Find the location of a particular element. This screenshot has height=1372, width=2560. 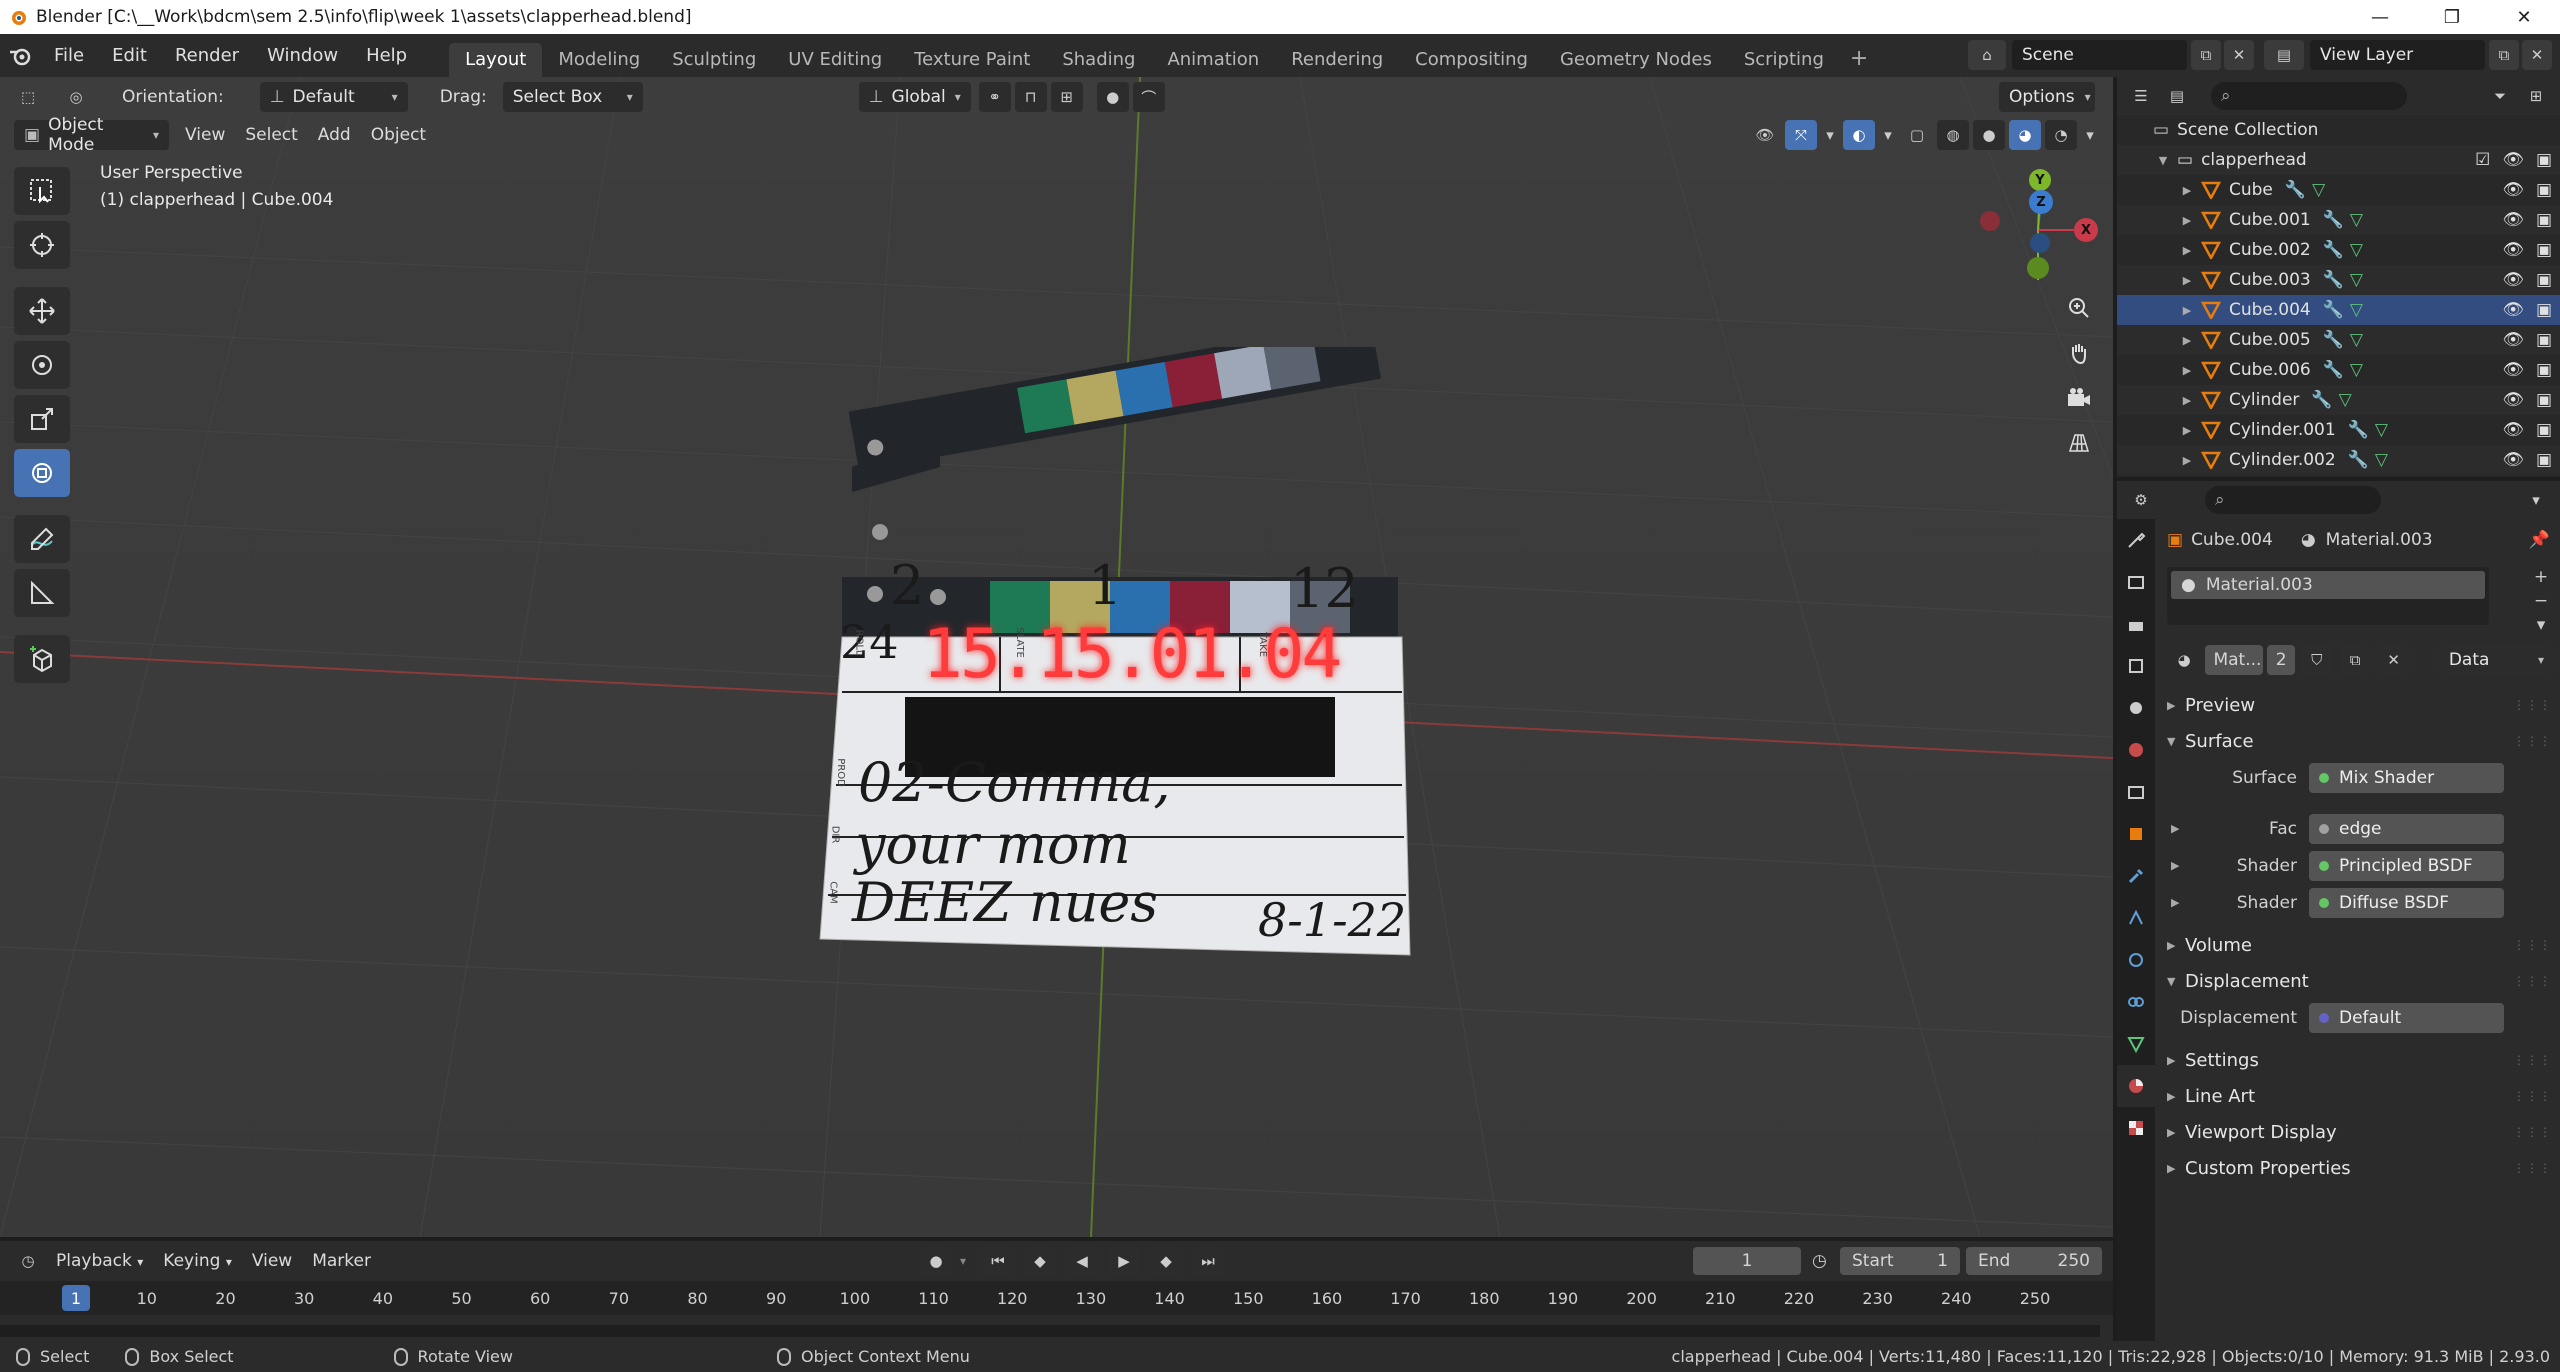

snap-target-icon: ⊞ is located at coordinates (1066, 97).